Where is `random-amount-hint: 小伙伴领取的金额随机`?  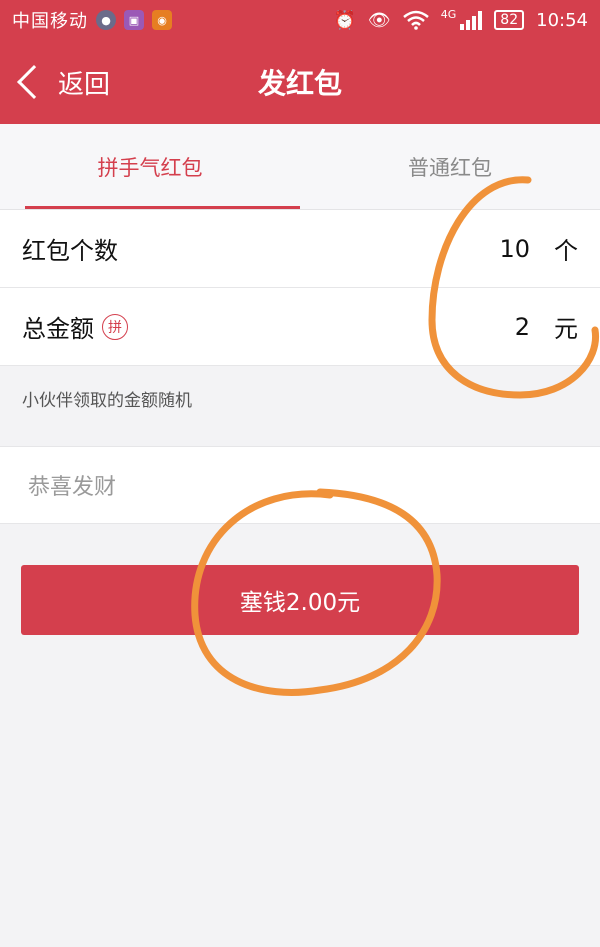
random-amount-hint: 小伙伴领取的金额随机 is located at coordinates (107, 401).